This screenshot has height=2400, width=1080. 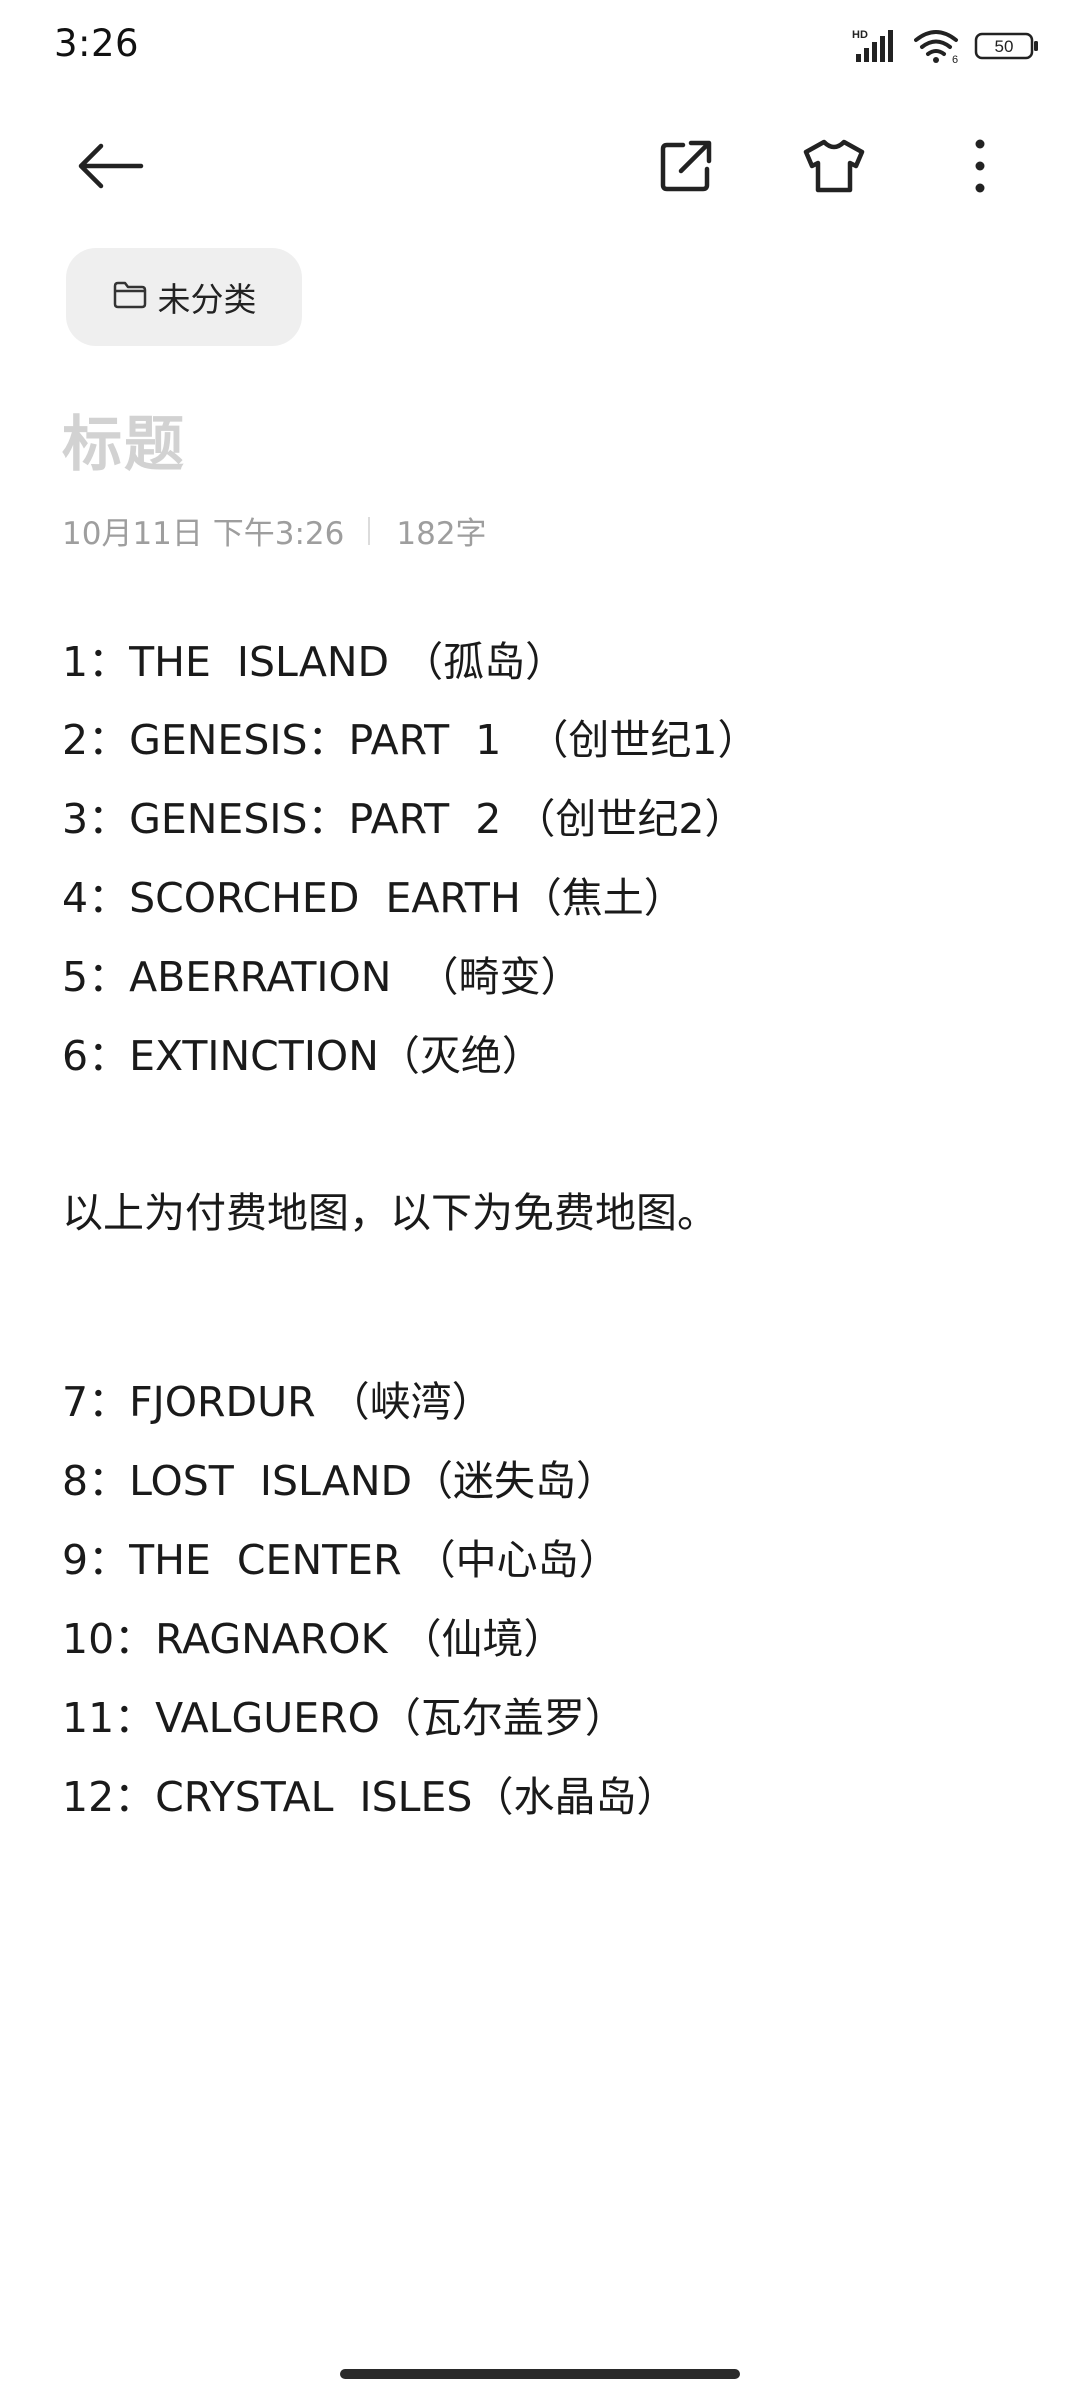 I want to click on toolbar, so click(x=540, y=165).